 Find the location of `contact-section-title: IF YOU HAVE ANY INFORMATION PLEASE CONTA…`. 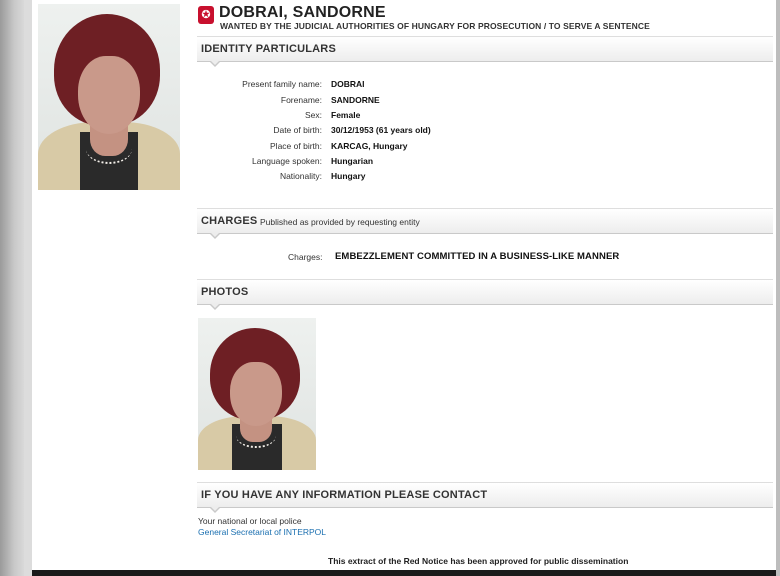

contact-section-title: IF YOU HAVE ANY INFORMATION PLEASE CONTA… is located at coordinates (344, 495).